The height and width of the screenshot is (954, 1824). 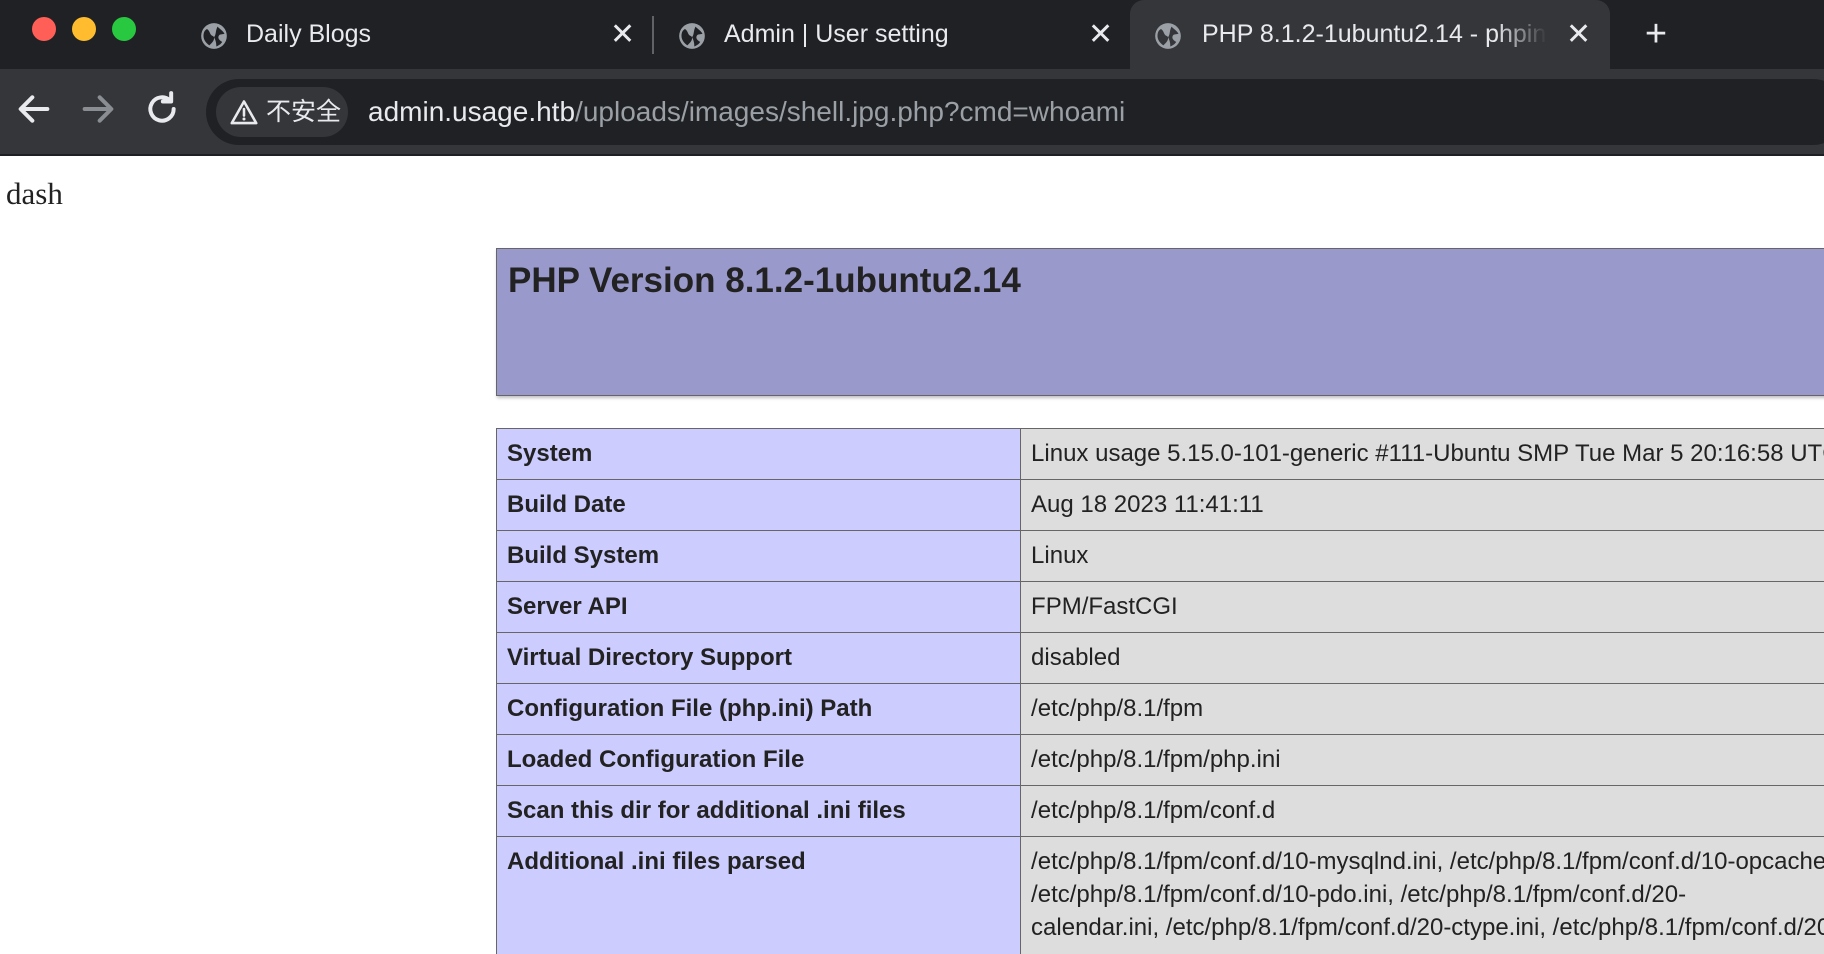 What do you see at coordinates (1422, 709) in the screenshot?
I see `row-value: /etc/php/8.1/fpm` at bounding box center [1422, 709].